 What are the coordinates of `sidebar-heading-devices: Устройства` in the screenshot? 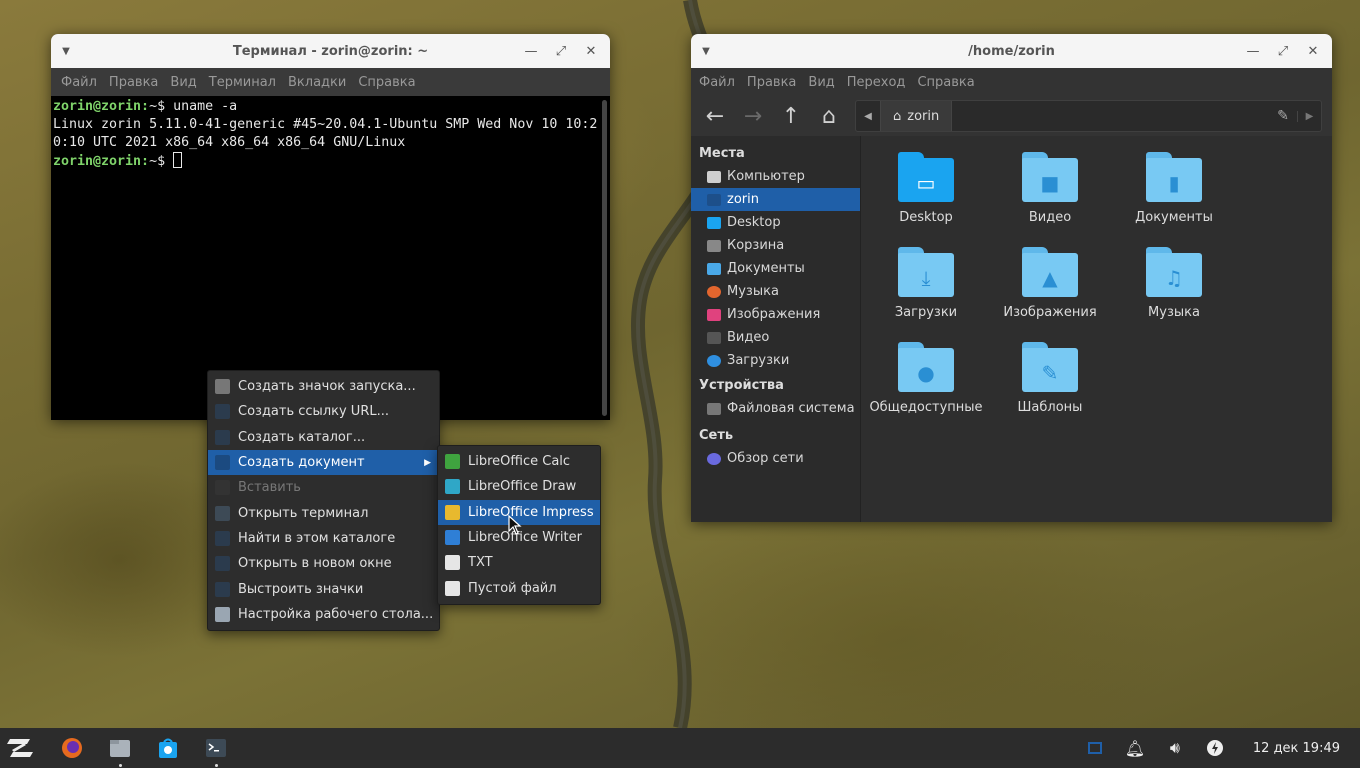 It's located at (741, 385).